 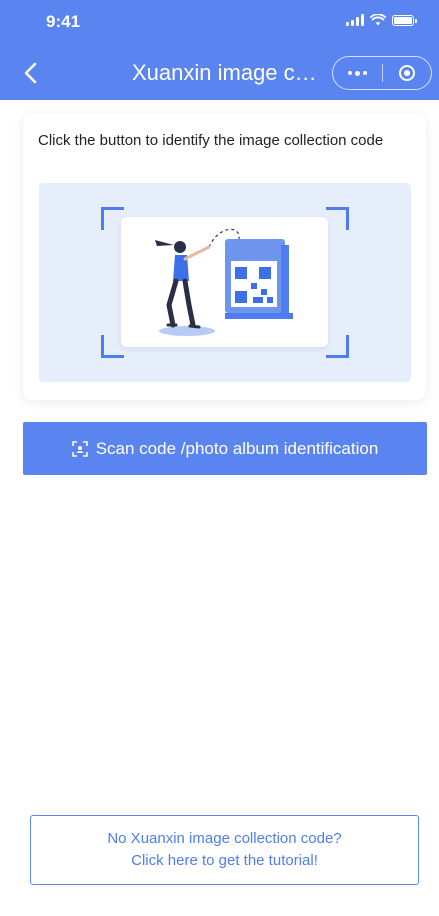 I want to click on scan-code-button: Scan code /photo album identification, so click(x=225, y=448).